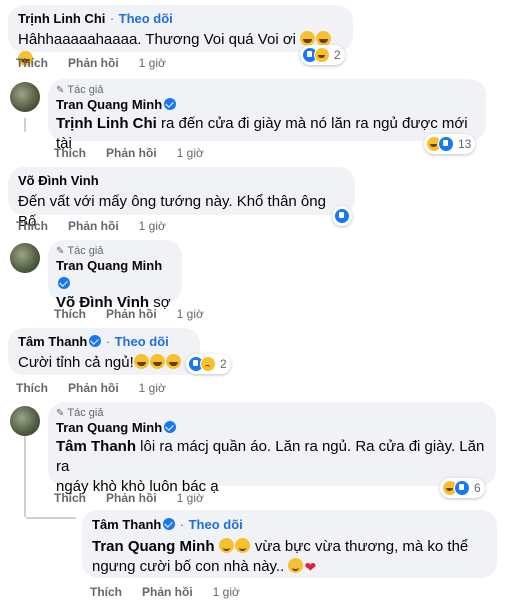 The height and width of the screenshot is (602, 529). What do you see at coordinates (104, 351) in the screenshot?
I see `comment-bubble: Tâm Thanh · Theo dõi Cười tỉnh cả ngủ!` at bounding box center [104, 351].